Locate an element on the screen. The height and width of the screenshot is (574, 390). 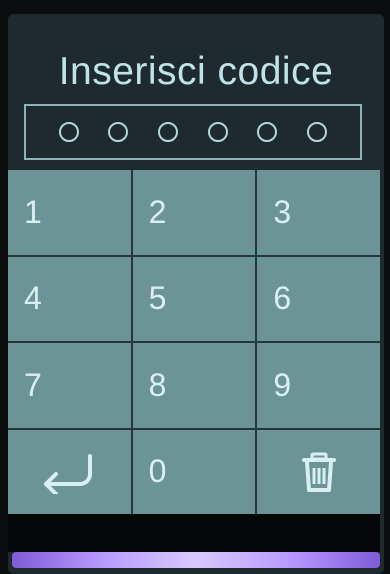
key-4: 4 is located at coordinates (69, 298).